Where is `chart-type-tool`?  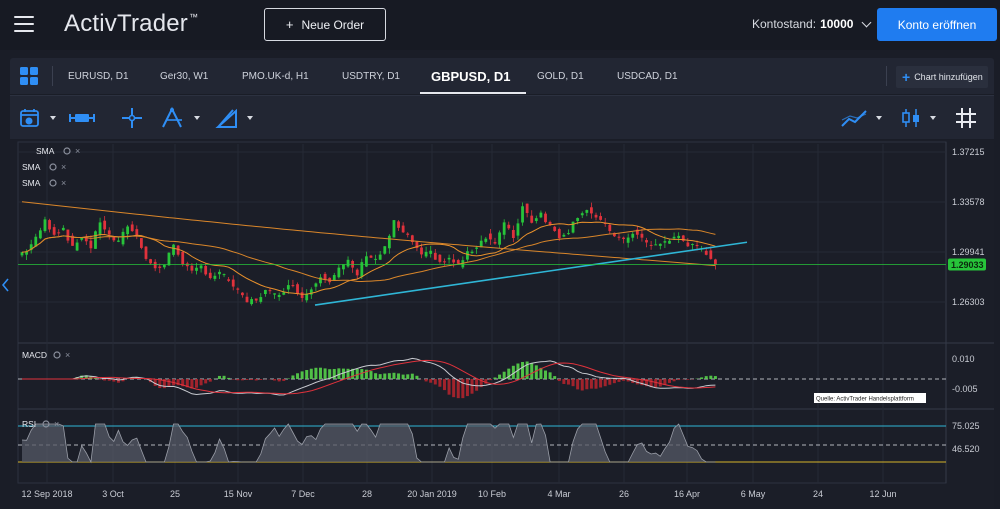
chart-type-tool is located at coordinates (918, 118).